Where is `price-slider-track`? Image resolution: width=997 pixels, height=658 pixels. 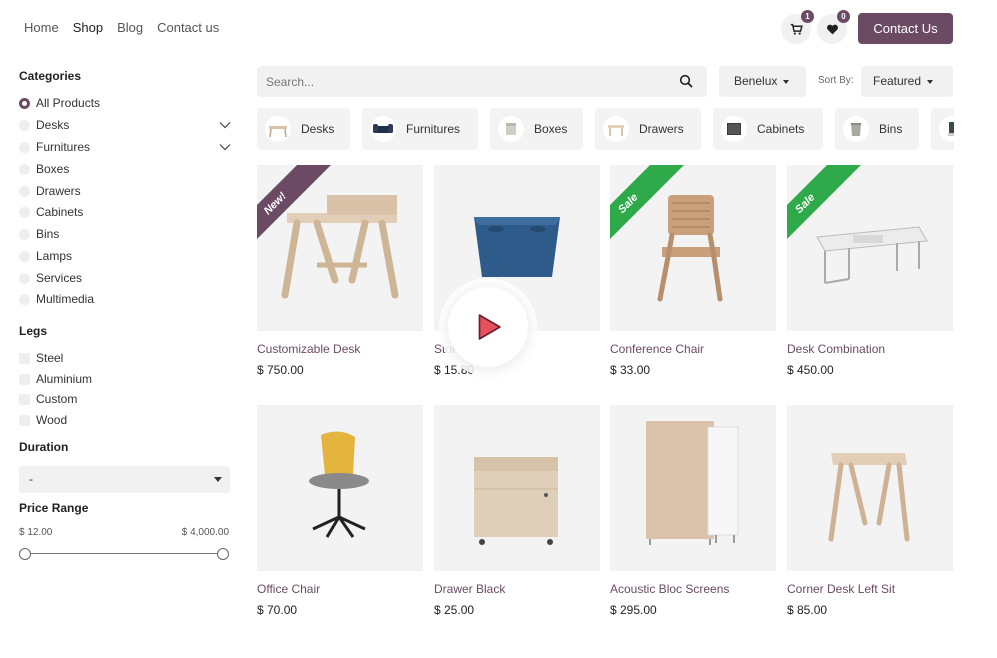
price-slider-track is located at coordinates (124, 553).